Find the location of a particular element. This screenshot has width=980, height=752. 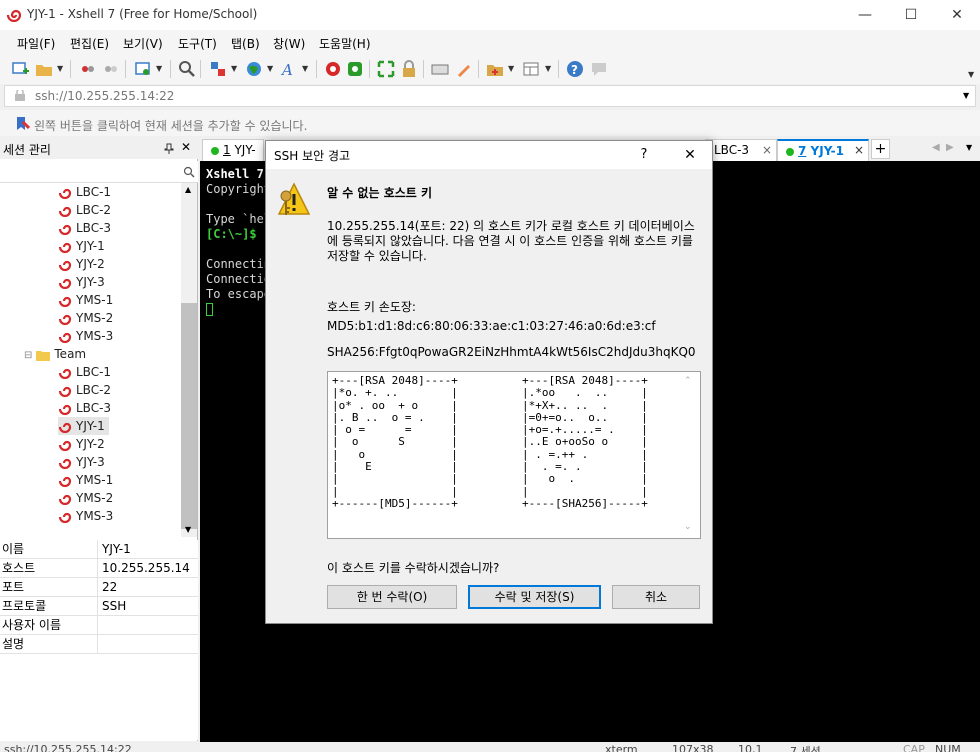

open-folder-icon is located at coordinates (44, 69).